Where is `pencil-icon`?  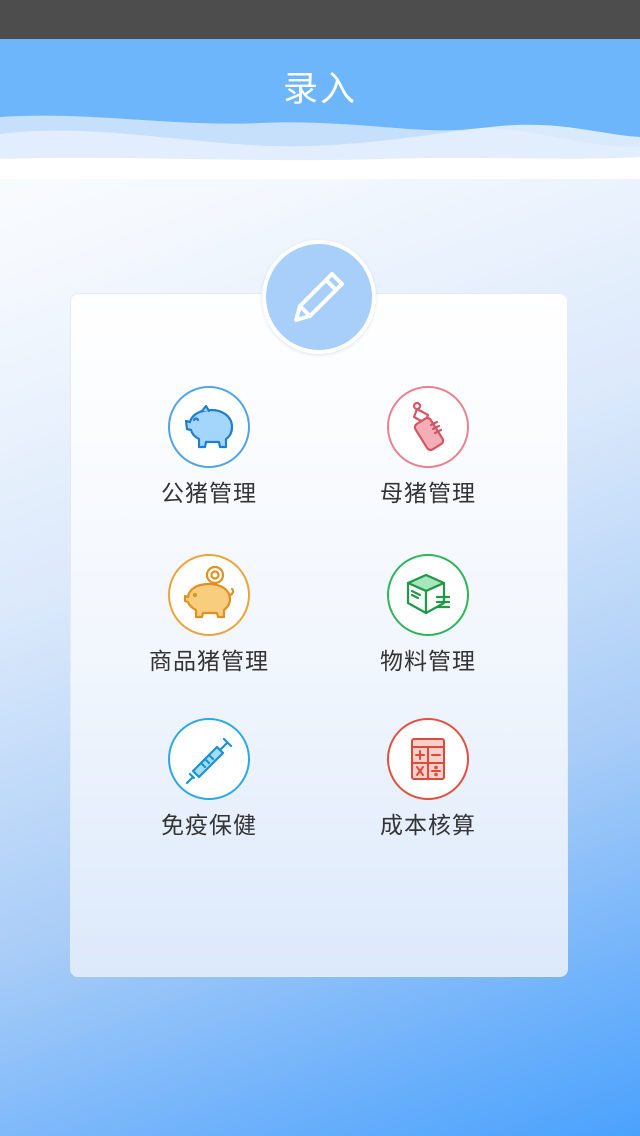 pencil-icon is located at coordinates (319, 297).